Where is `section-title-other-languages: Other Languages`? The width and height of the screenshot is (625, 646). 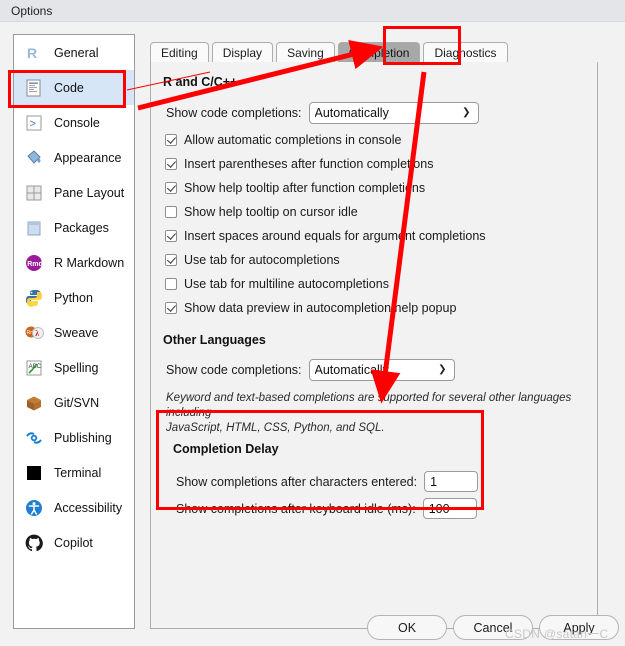 section-title-other-languages: Other Languages is located at coordinates (214, 340).